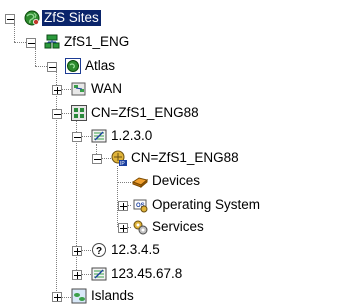  I want to click on tree-node-islands: Islands, so click(107, 296).